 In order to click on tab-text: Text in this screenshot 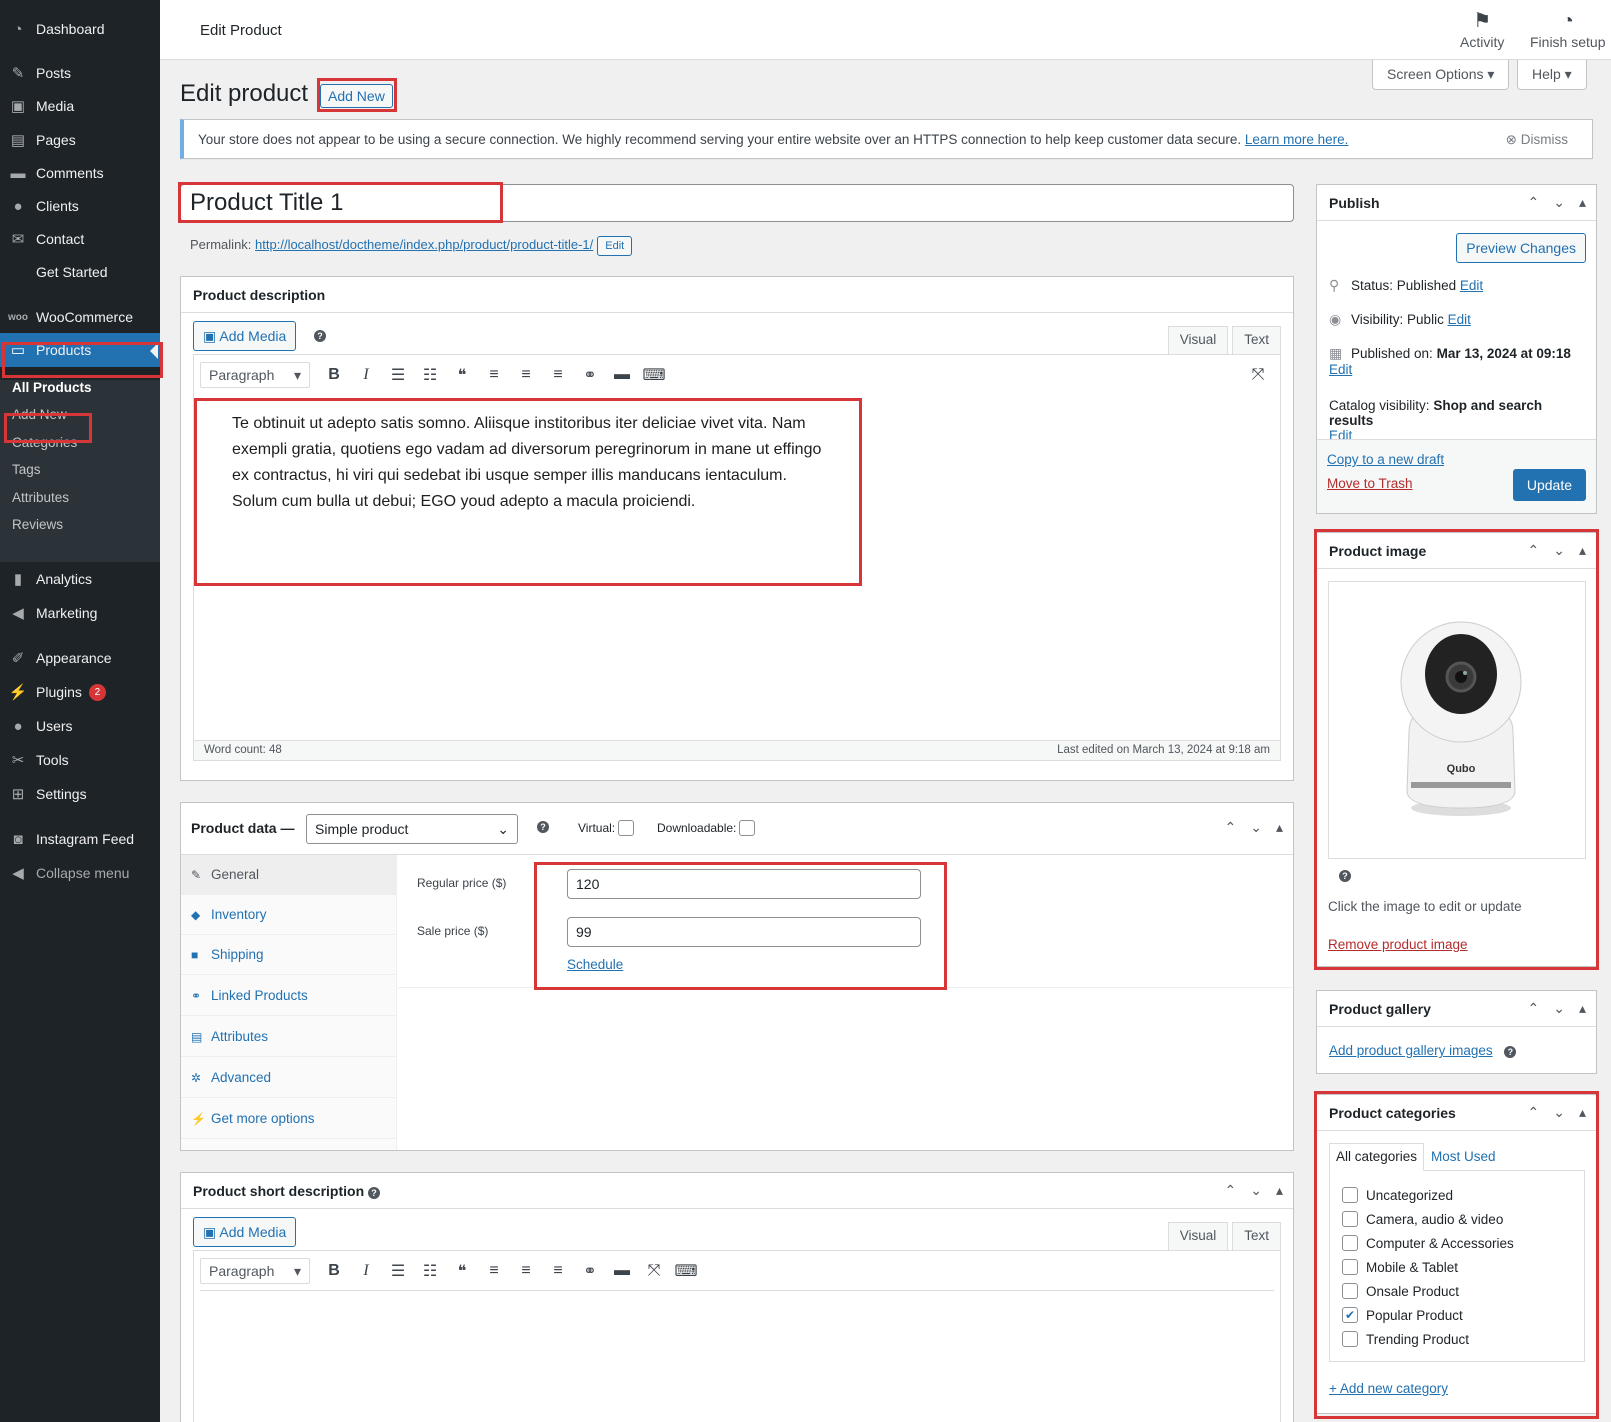, I will do `click(1256, 1236)`.